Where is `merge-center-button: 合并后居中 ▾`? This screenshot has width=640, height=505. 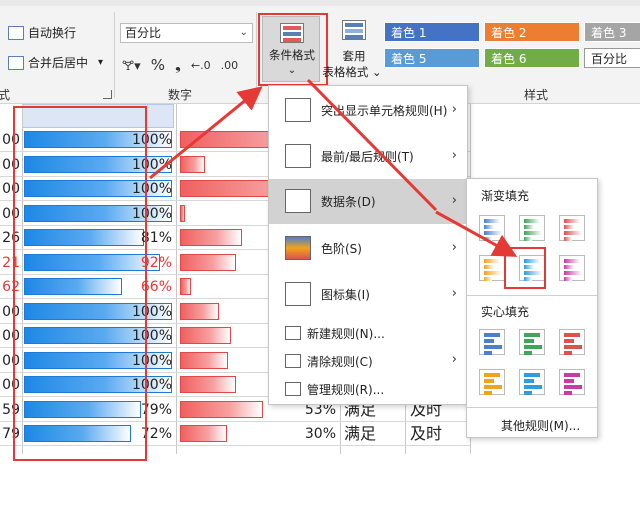 merge-center-button: 合并后居中 ▾ is located at coordinates (55, 62).